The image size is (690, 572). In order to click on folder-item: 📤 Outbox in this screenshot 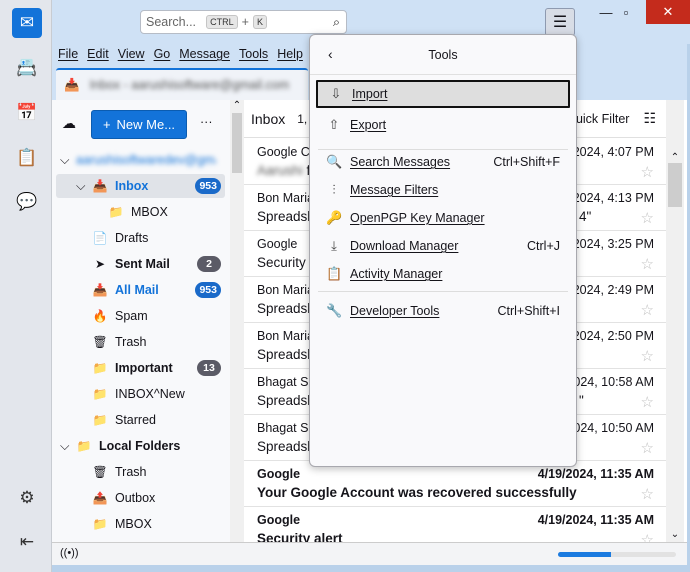, I will do `click(140, 498)`.